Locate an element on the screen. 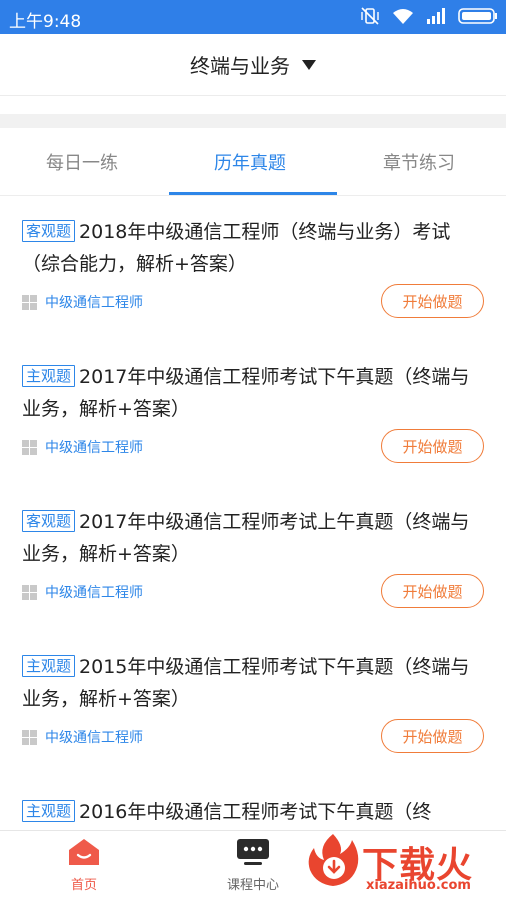 This screenshot has height=921, width=506. item-title: 主观题 2015年中级通信工程师考试下午真题（终端与业务，解析+答案） is located at coordinates (252, 683).